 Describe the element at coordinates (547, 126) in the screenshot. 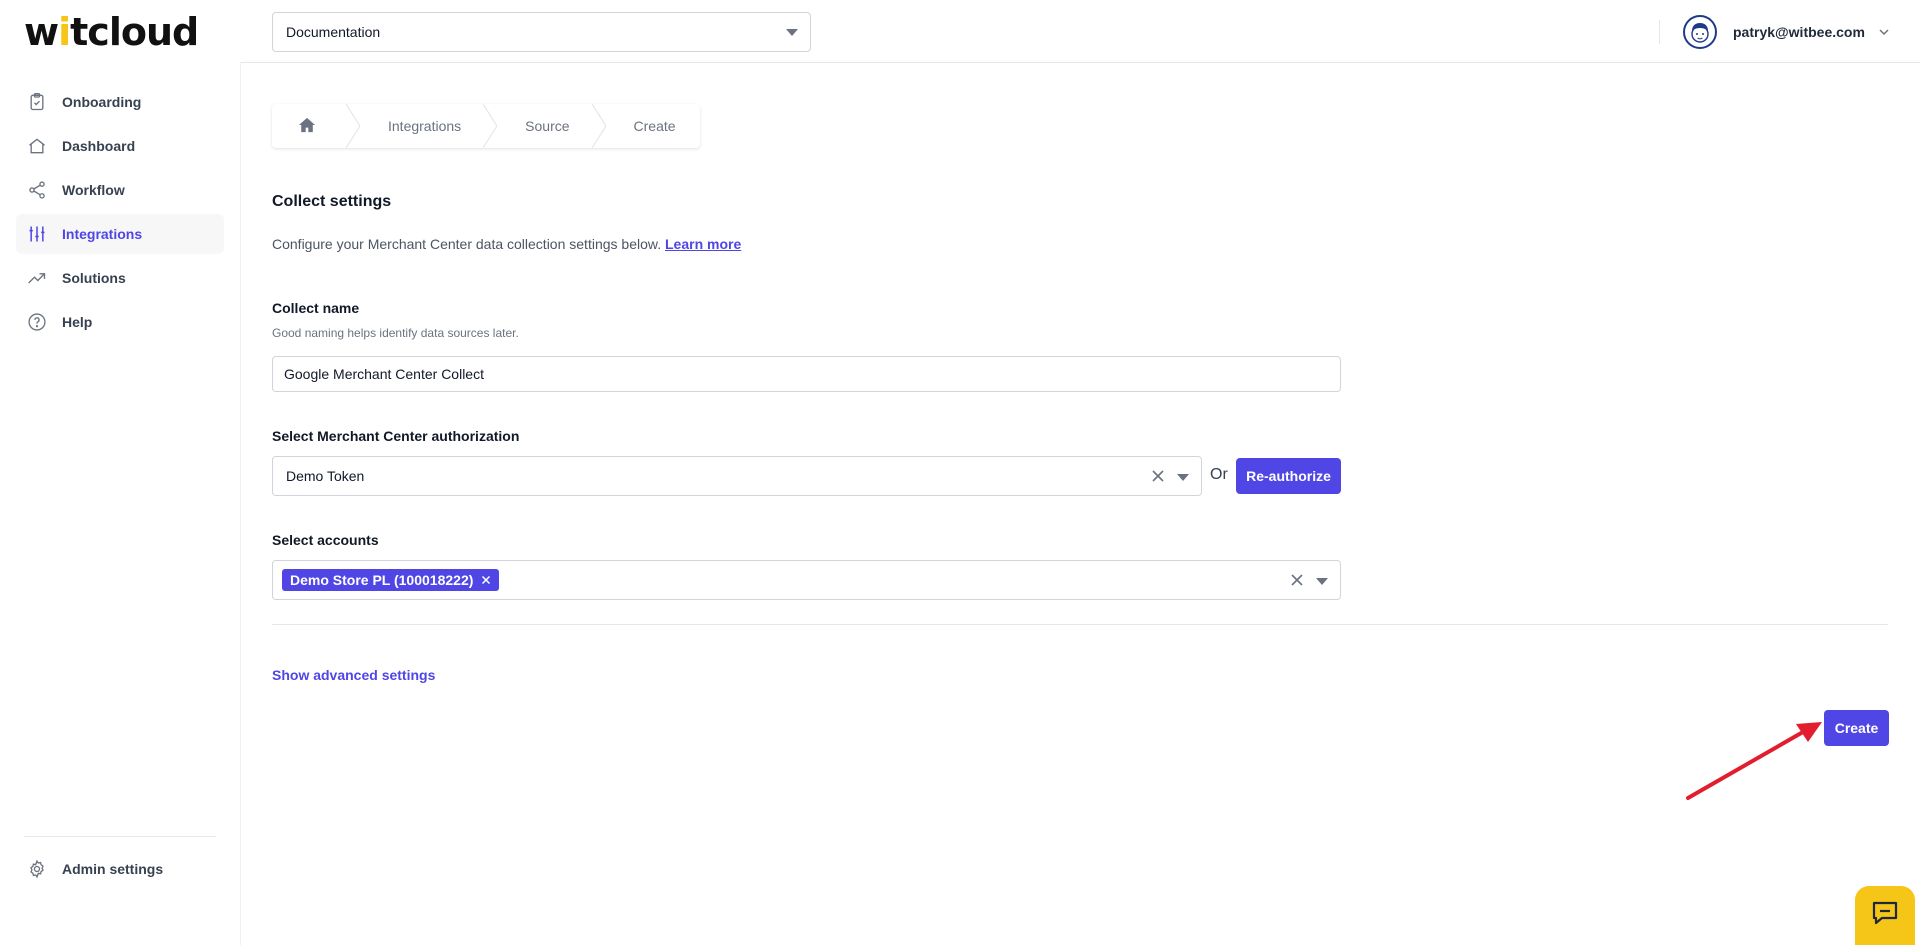

I see `breadcrumb-label: Source` at that location.